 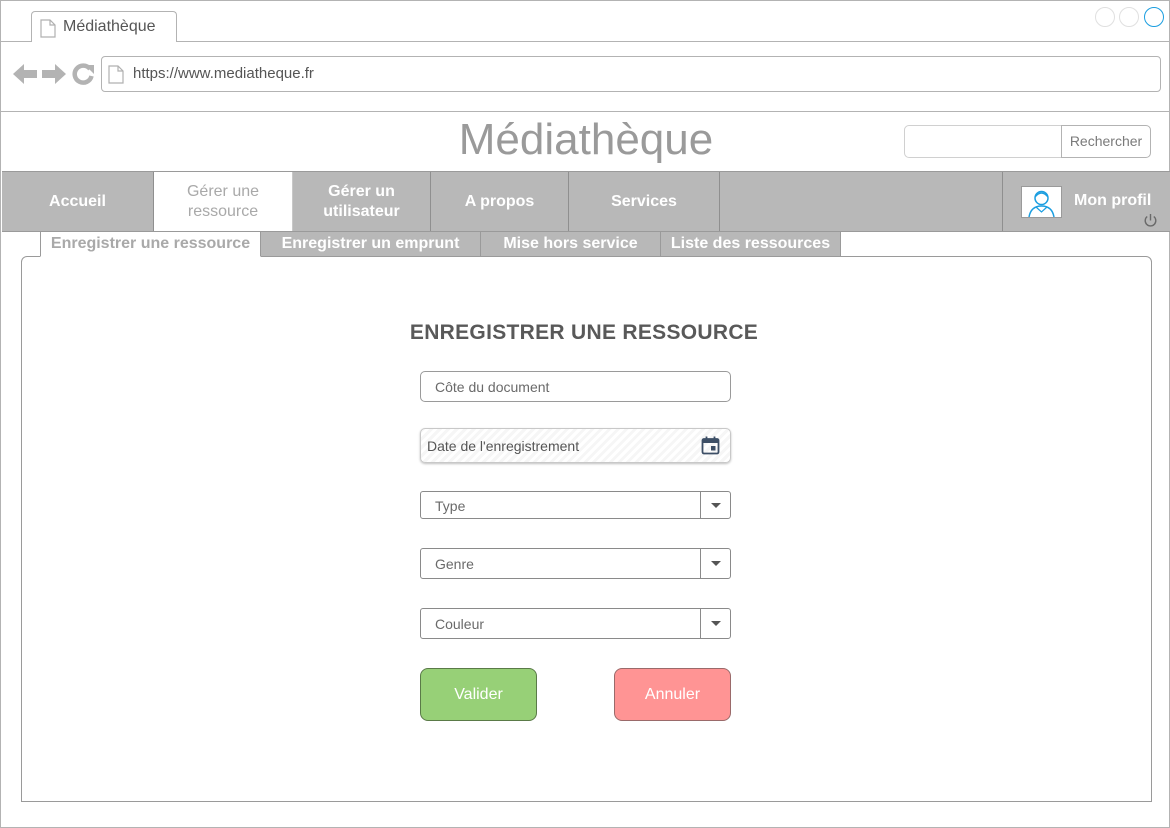 I want to click on window-close-button, so click(x=1154, y=17).